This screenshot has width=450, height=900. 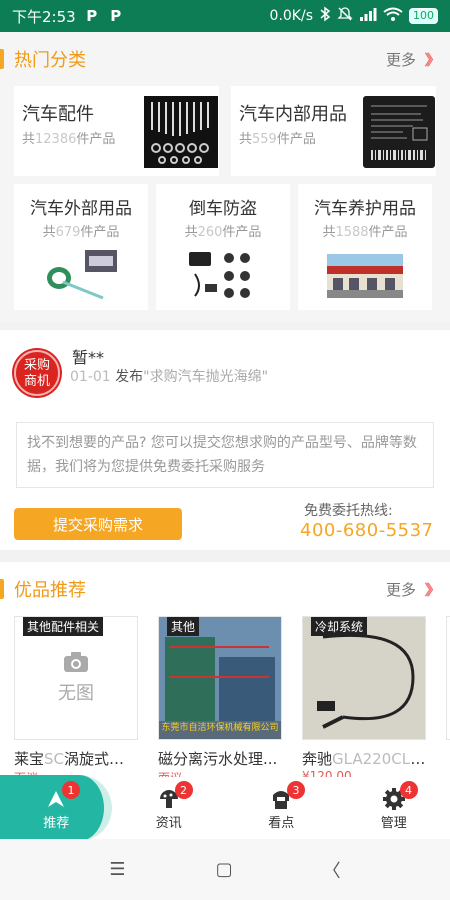 What do you see at coordinates (183, 626) in the screenshot?
I see `product-category-tag: 其他` at bounding box center [183, 626].